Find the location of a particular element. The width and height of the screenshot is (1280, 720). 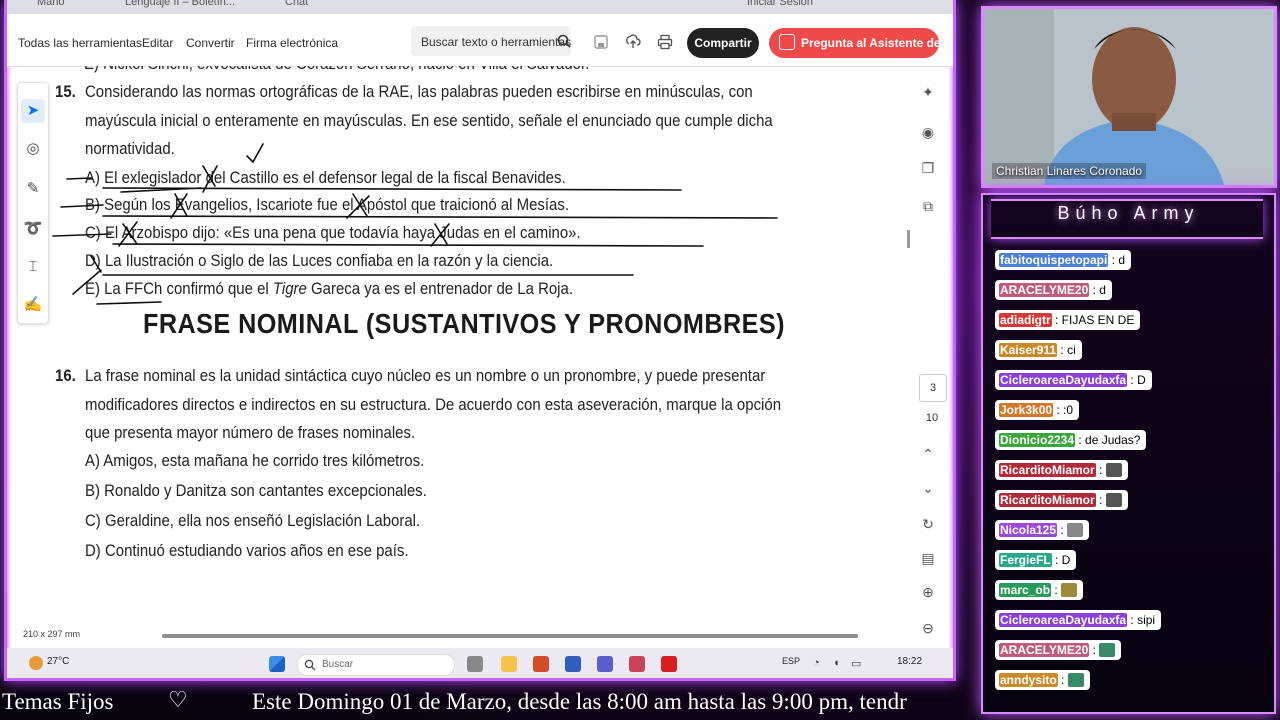

chat-username: adiadigtr is located at coordinates (1025, 320).